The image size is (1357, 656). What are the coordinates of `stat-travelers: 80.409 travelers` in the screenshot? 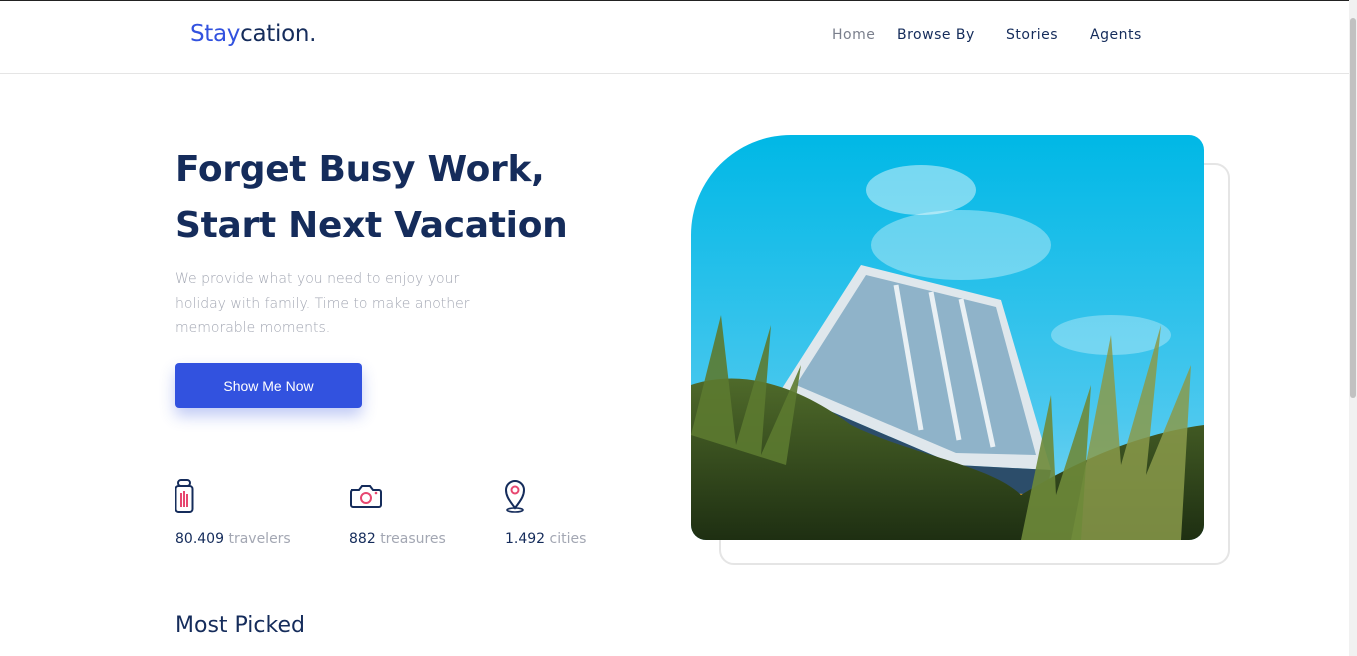 It's located at (232, 512).